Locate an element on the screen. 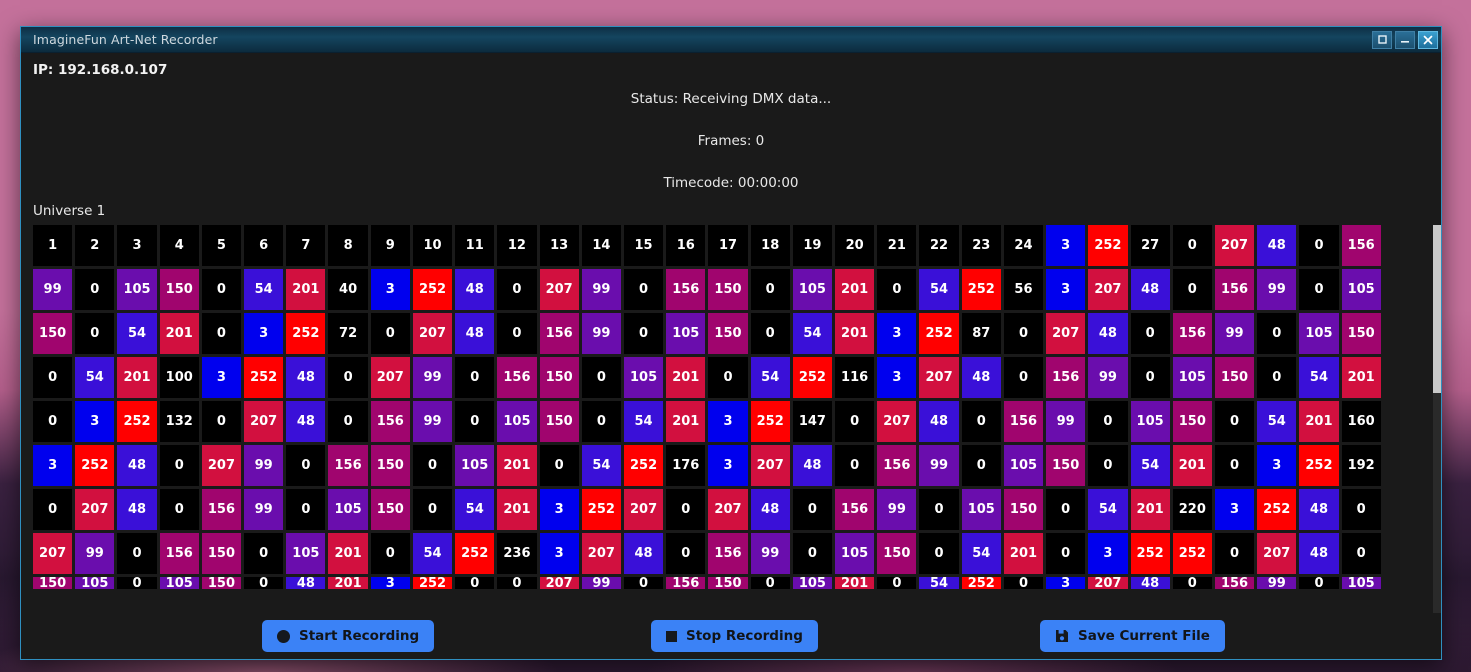 This screenshot has width=1471, height=672. record-circle-icon is located at coordinates (283, 636).